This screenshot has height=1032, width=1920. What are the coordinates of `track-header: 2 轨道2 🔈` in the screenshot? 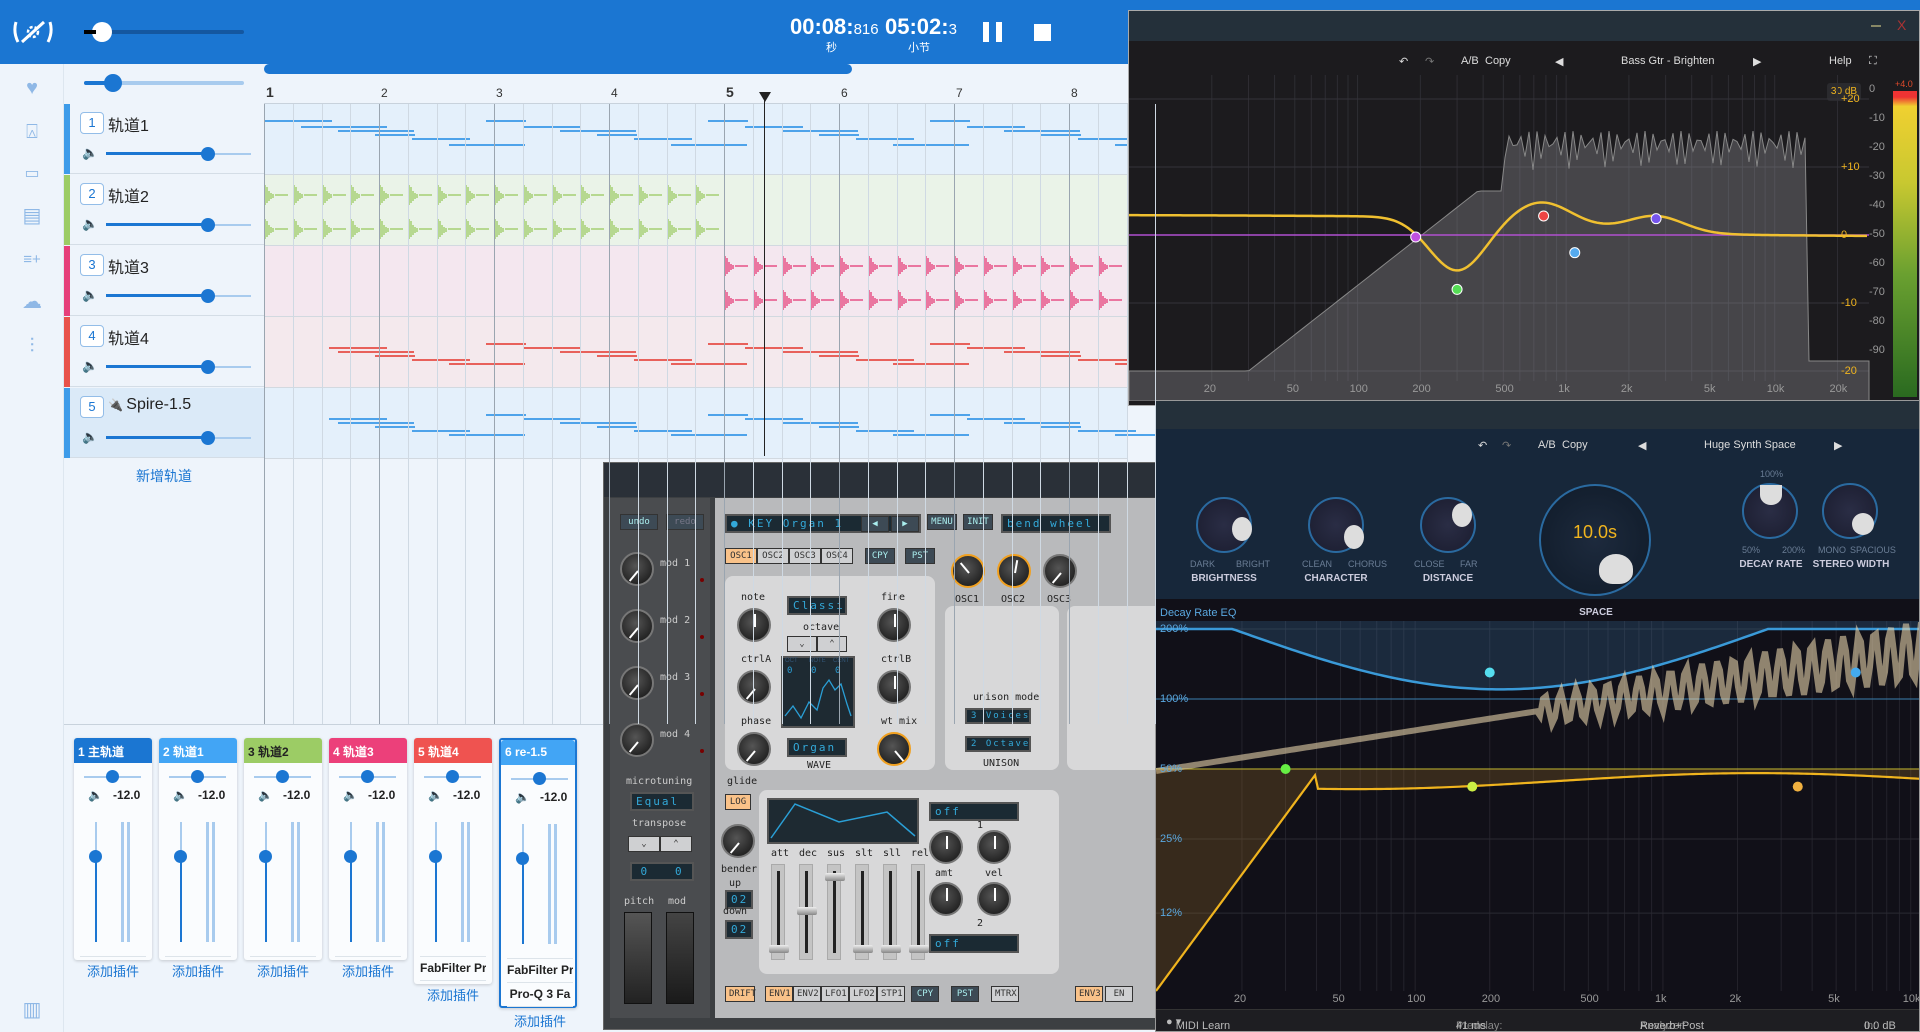 It's located at (164, 210).